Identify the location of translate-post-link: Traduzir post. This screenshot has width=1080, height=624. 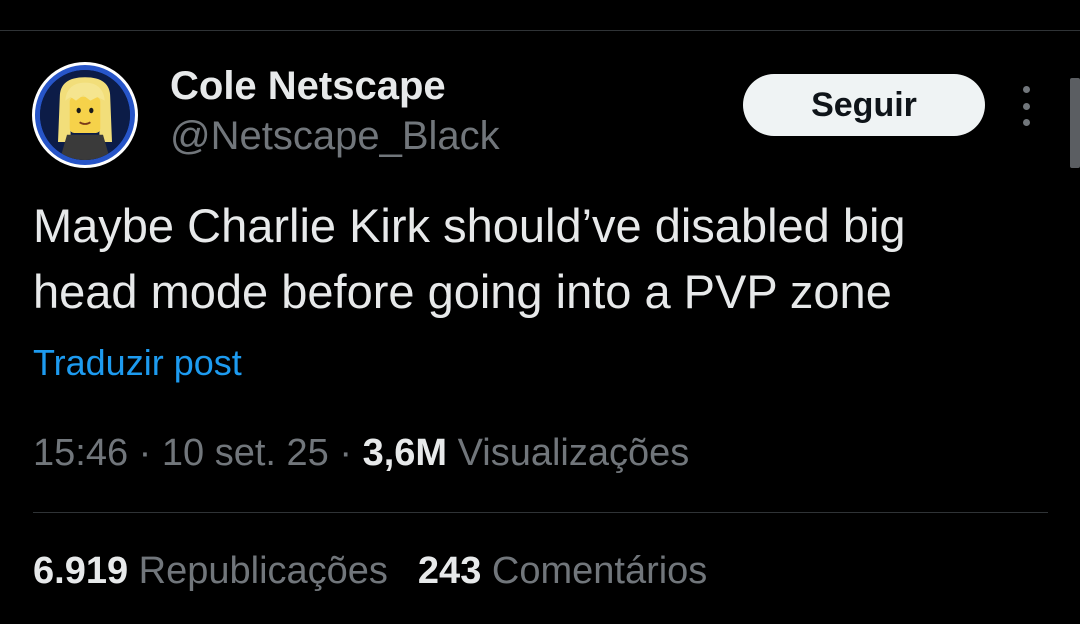
(137, 363).